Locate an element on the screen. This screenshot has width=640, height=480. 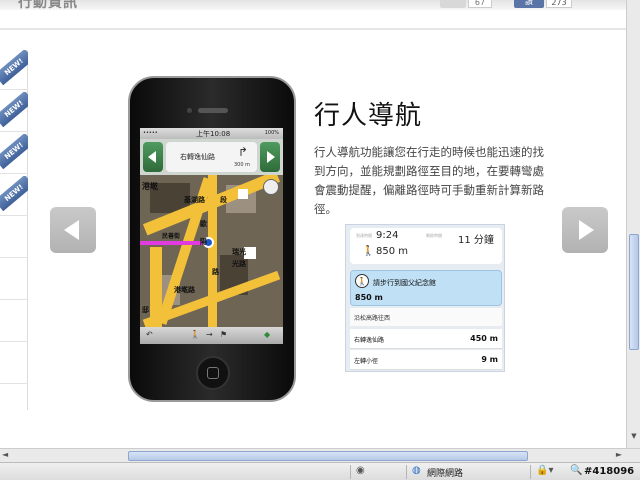
left-triangle-icon is located at coordinates (152, 157).